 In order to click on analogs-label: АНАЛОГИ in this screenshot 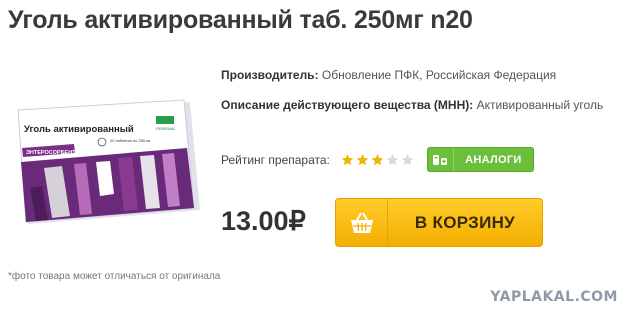, I will do `click(493, 159)`.